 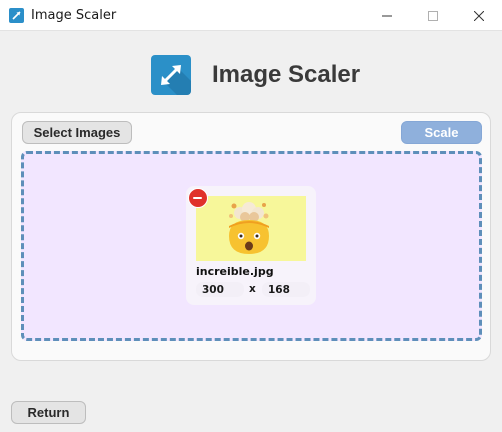 What do you see at coordinates (252, 289) in the screenshot?
I see `dimension-separator: x` at bounding box center [252, 289].